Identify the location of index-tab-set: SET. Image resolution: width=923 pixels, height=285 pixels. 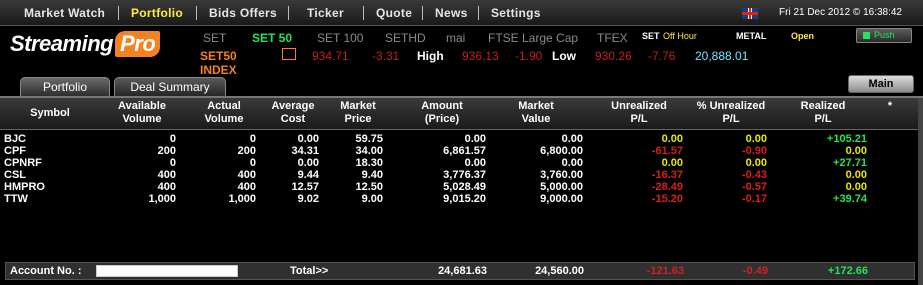
(214, 38).